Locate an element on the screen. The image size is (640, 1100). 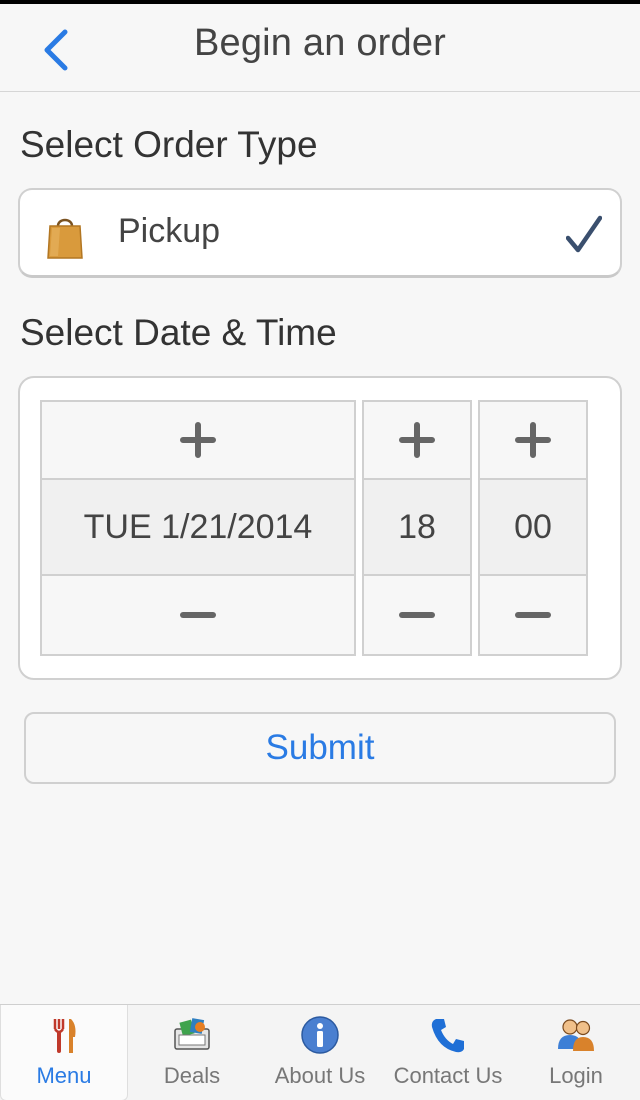
tab-label-menu: Menu is located at coordinates (64, 1075).